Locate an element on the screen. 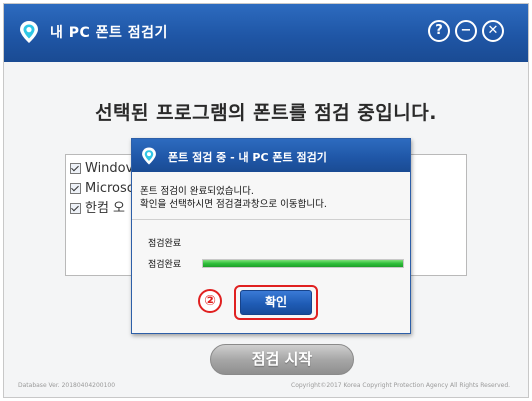 The image size is (532, 401). main-titlebar: 내 PC 폰트 점검기 ? − ✕ is located at coordinates (266, 33).